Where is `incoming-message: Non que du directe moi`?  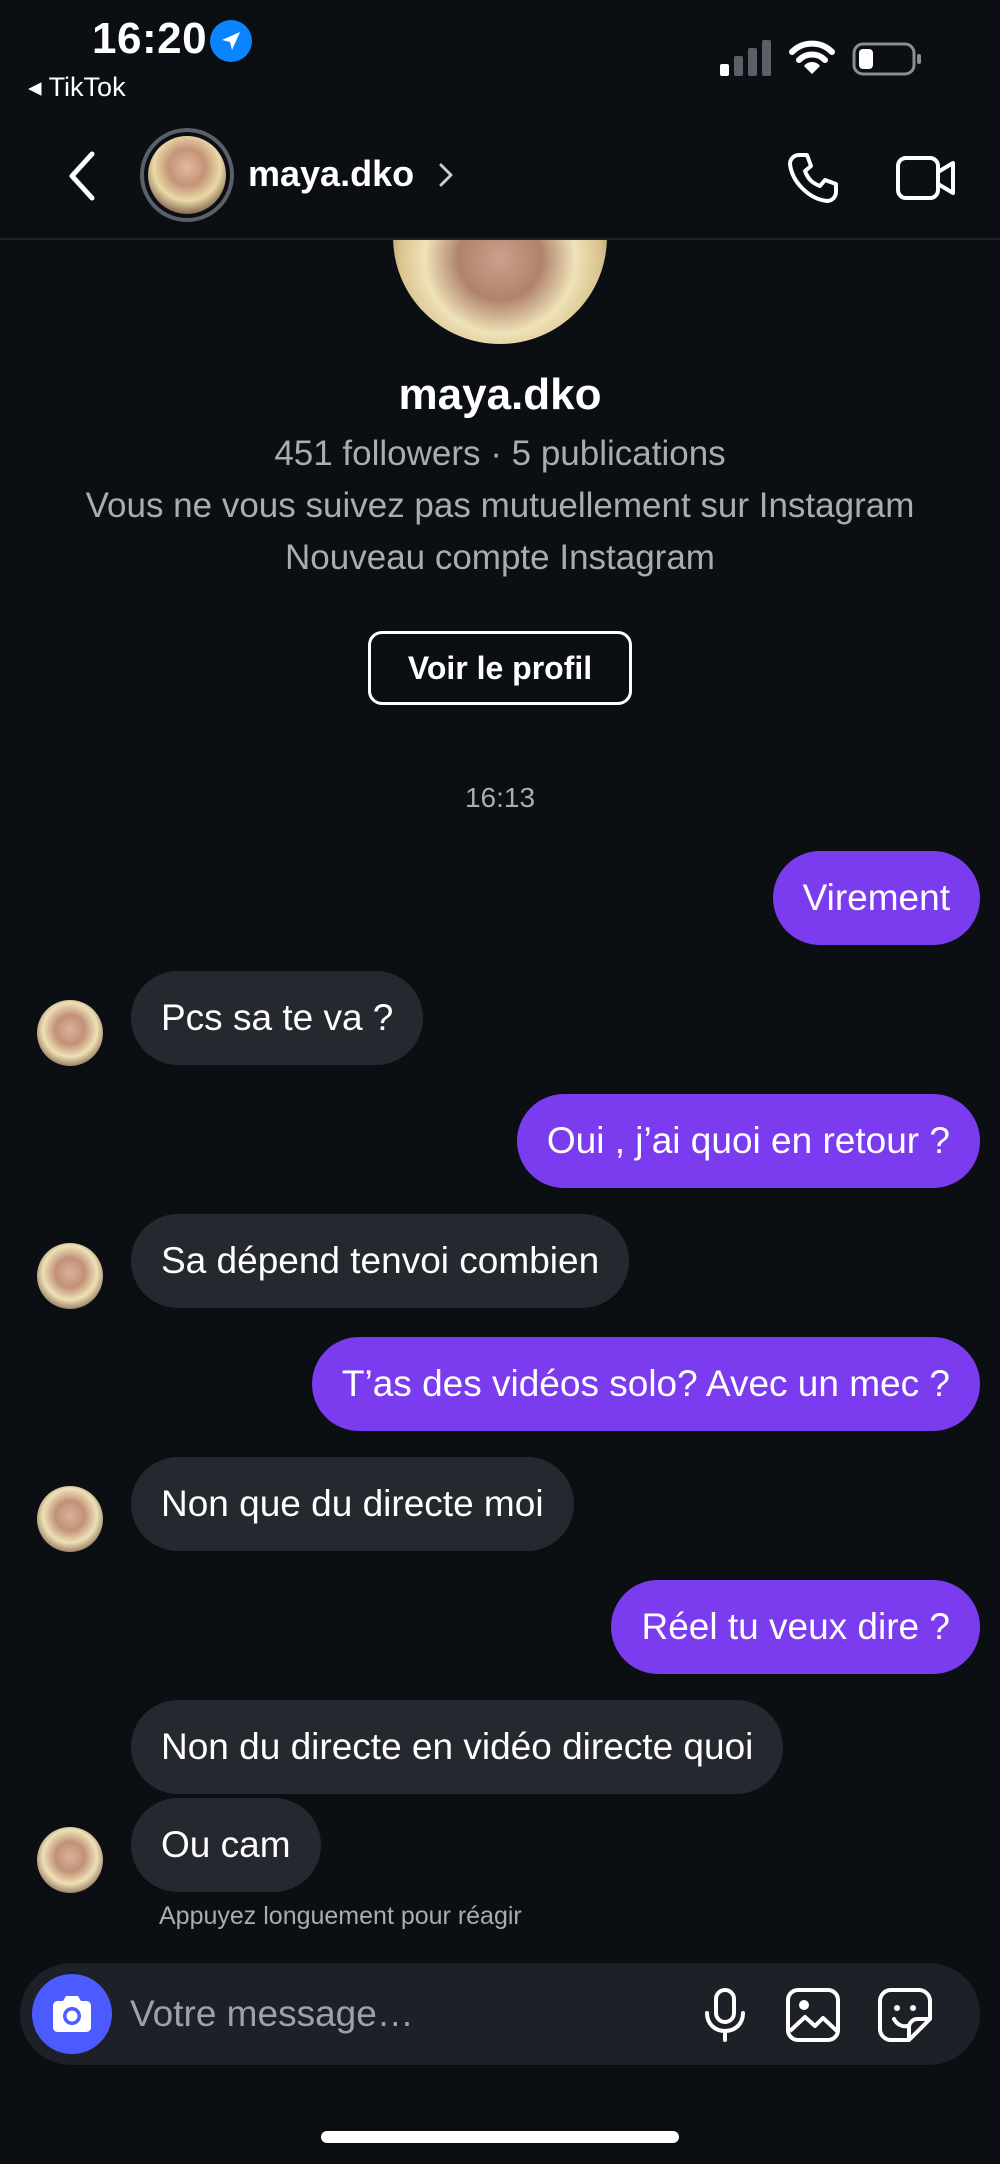
incoming-message: Non que du directe moi is located at coordinates (352, 1504).